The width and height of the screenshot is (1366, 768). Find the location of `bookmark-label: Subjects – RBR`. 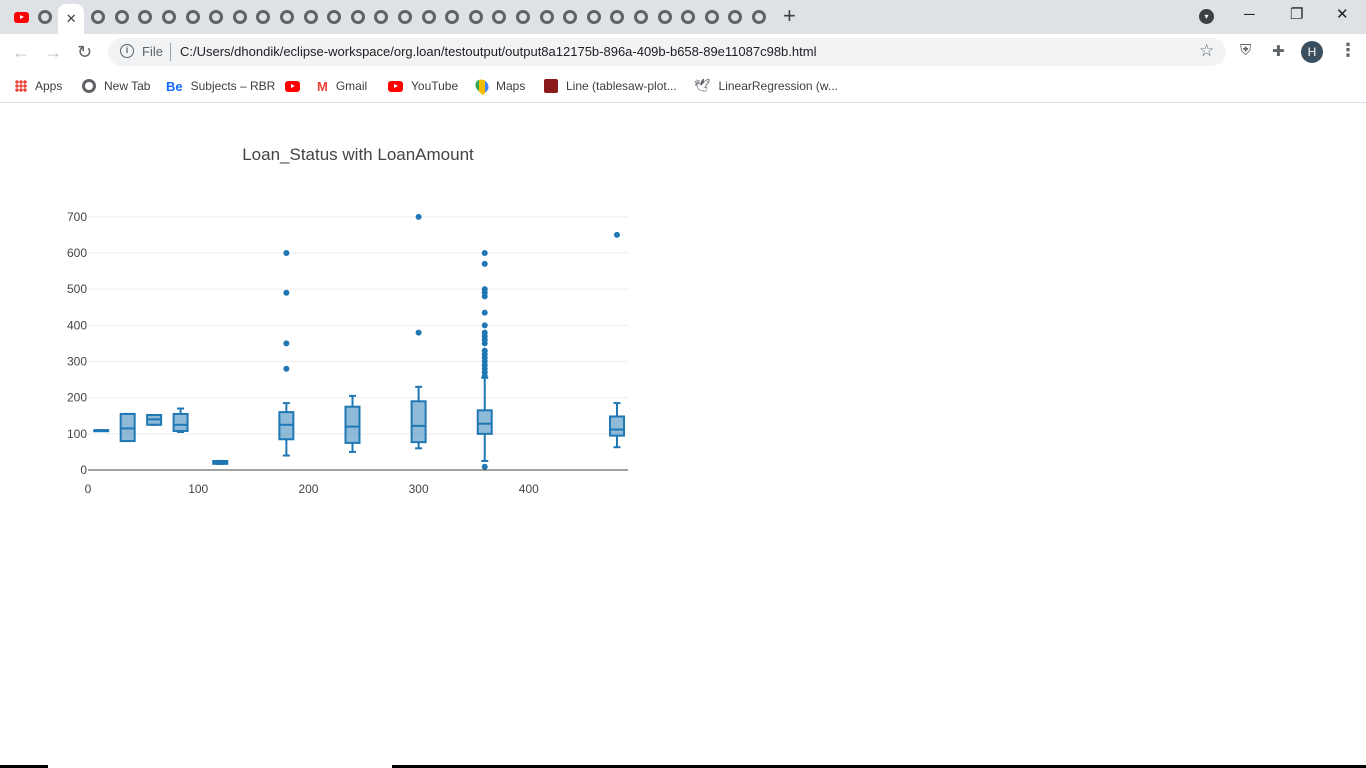

bookmark-label: Subjects – RBR is located at coordinates (233, 86).